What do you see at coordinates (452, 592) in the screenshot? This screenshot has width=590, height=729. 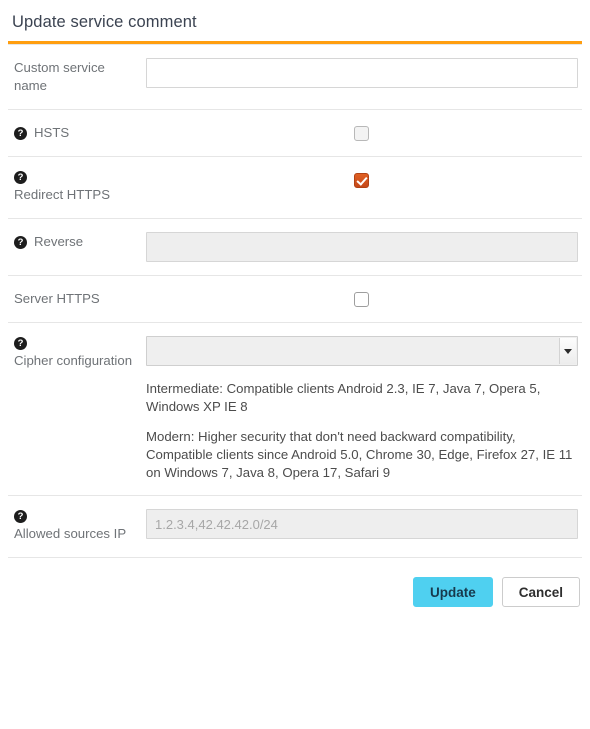 I see `update-button: Update` at bounding box center [452, 592].